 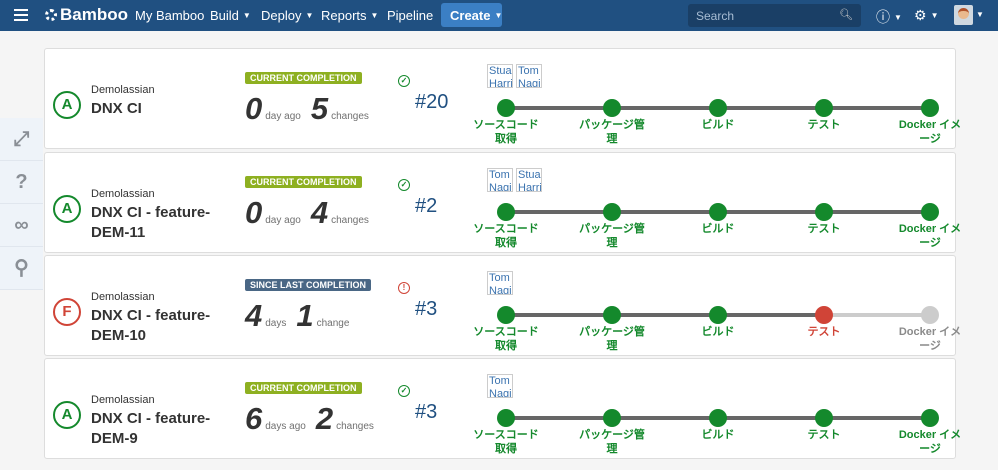 I want to click on help-menu: ⓘ ▼, so click(x=889, y=17).